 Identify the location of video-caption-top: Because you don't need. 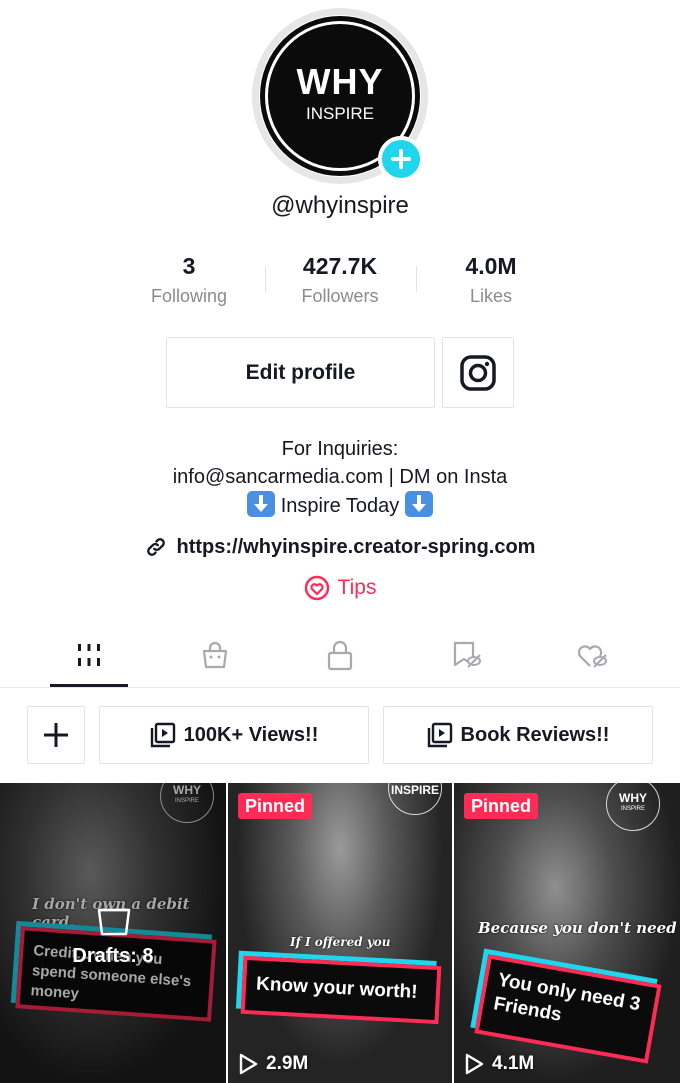
(577, 928).